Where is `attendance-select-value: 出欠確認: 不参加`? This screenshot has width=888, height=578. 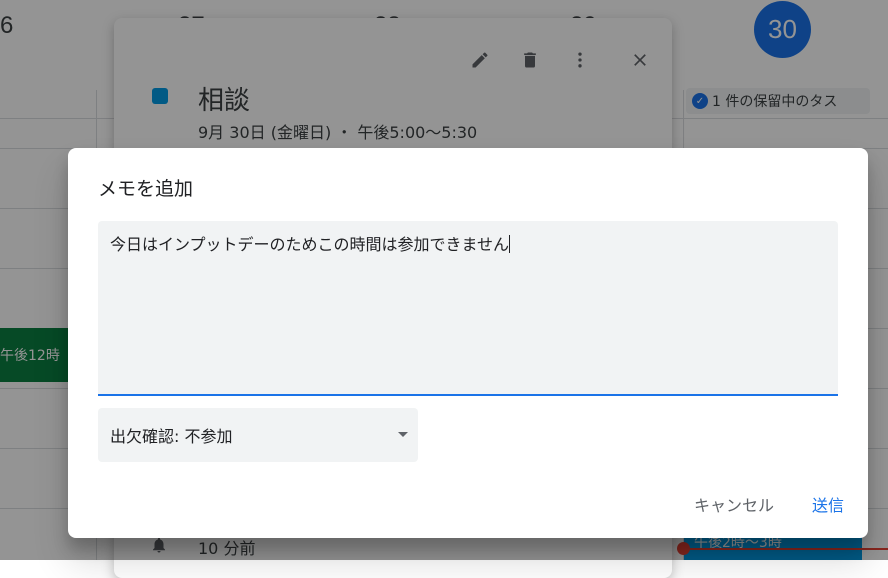
attendance-select-value: 出欠確認: 不参加 is located at coordinates (171, 436).